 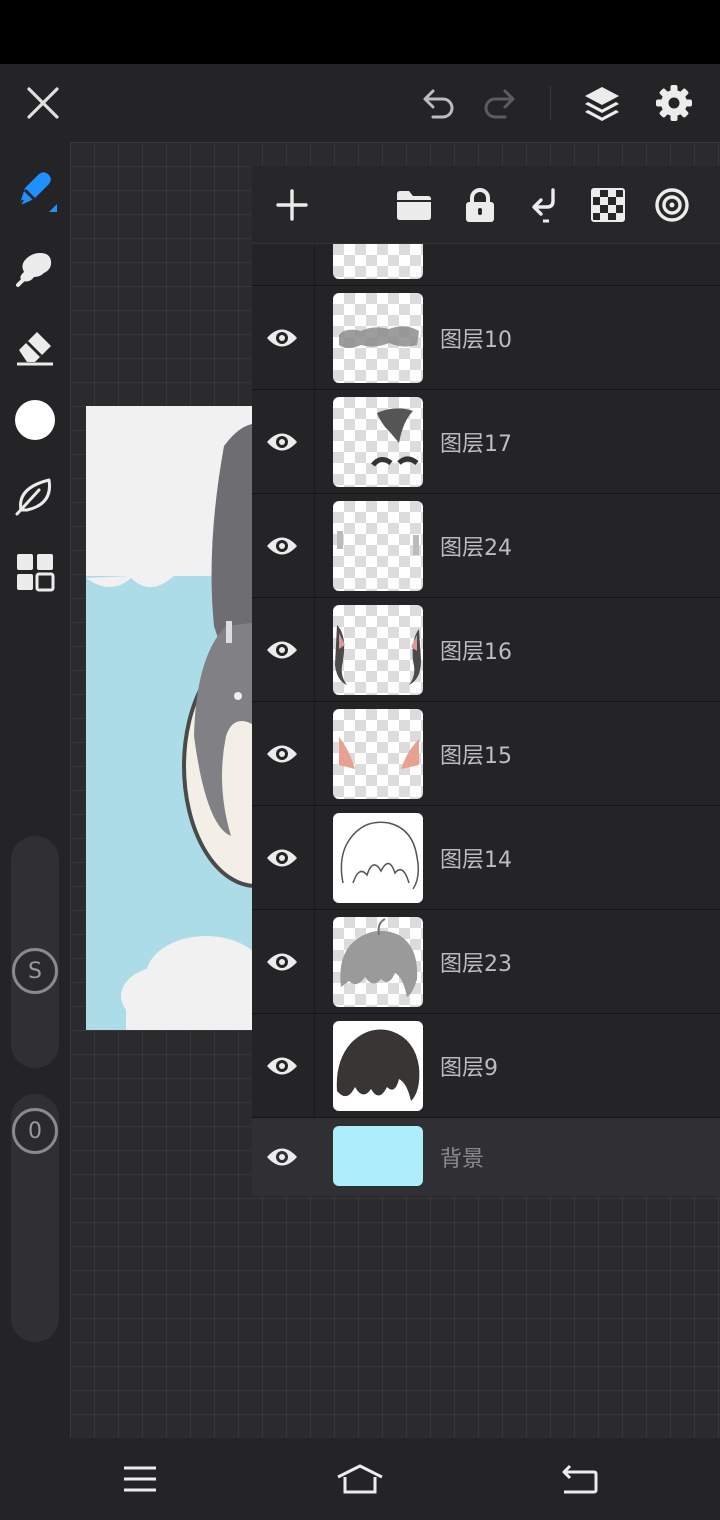 I want to click on size-slider-label: S, so click(x=35, y=971).